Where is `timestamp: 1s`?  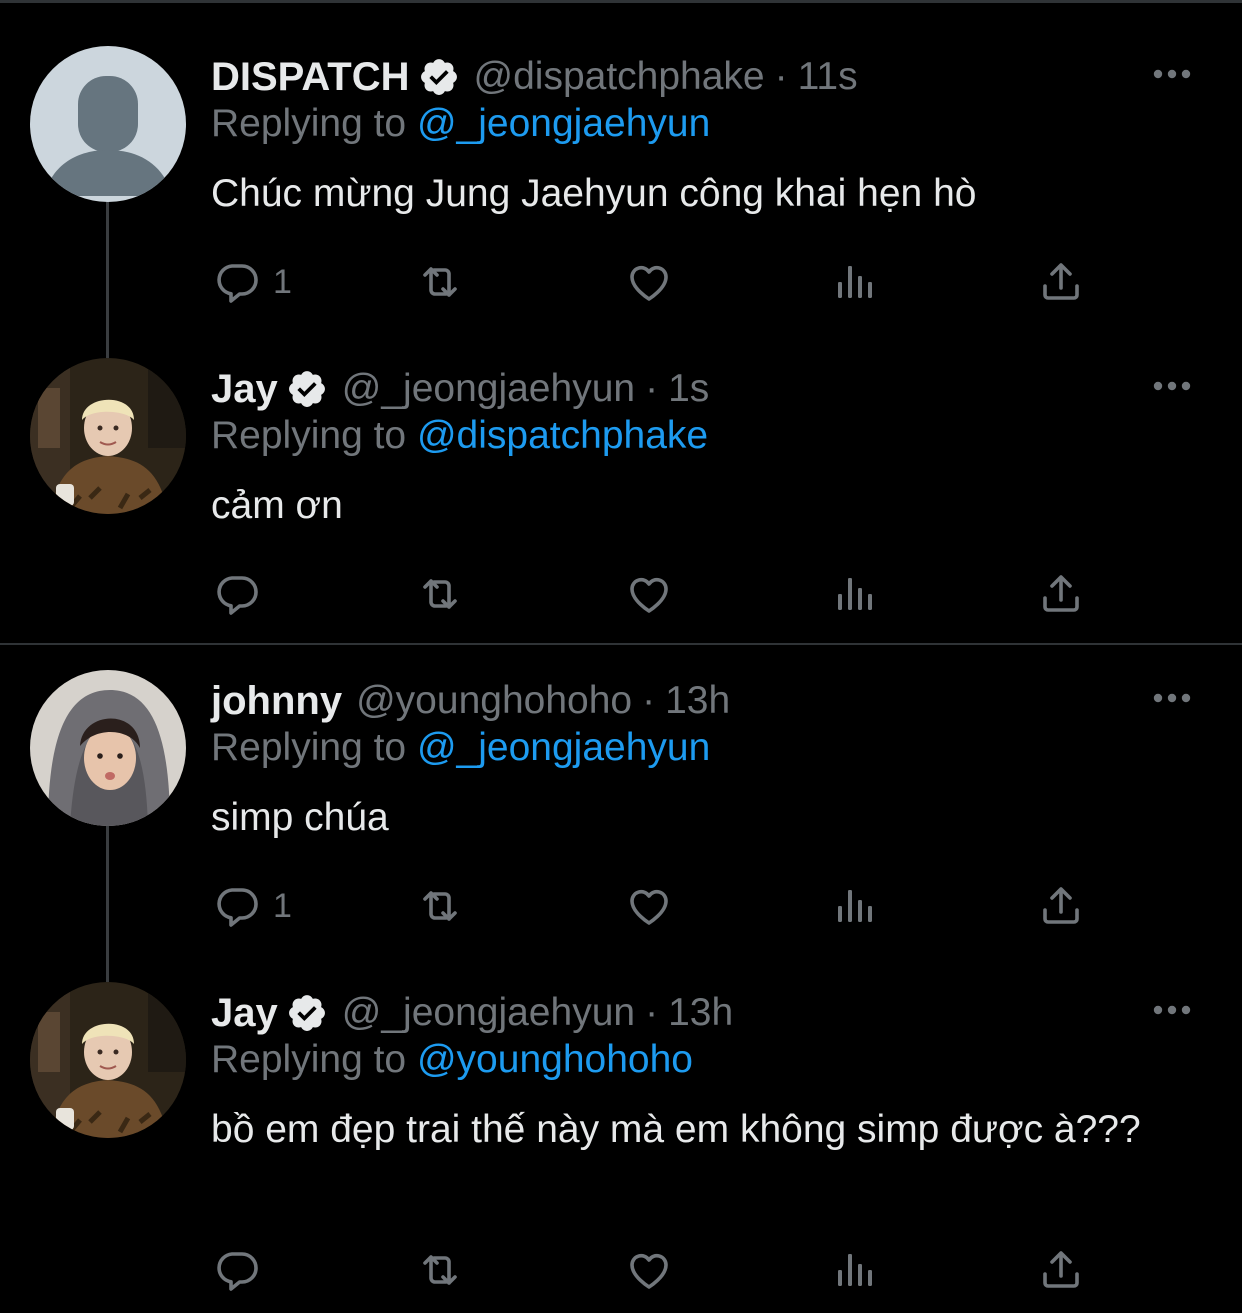 timestamp: 1s is located at coordinates (688, 389).